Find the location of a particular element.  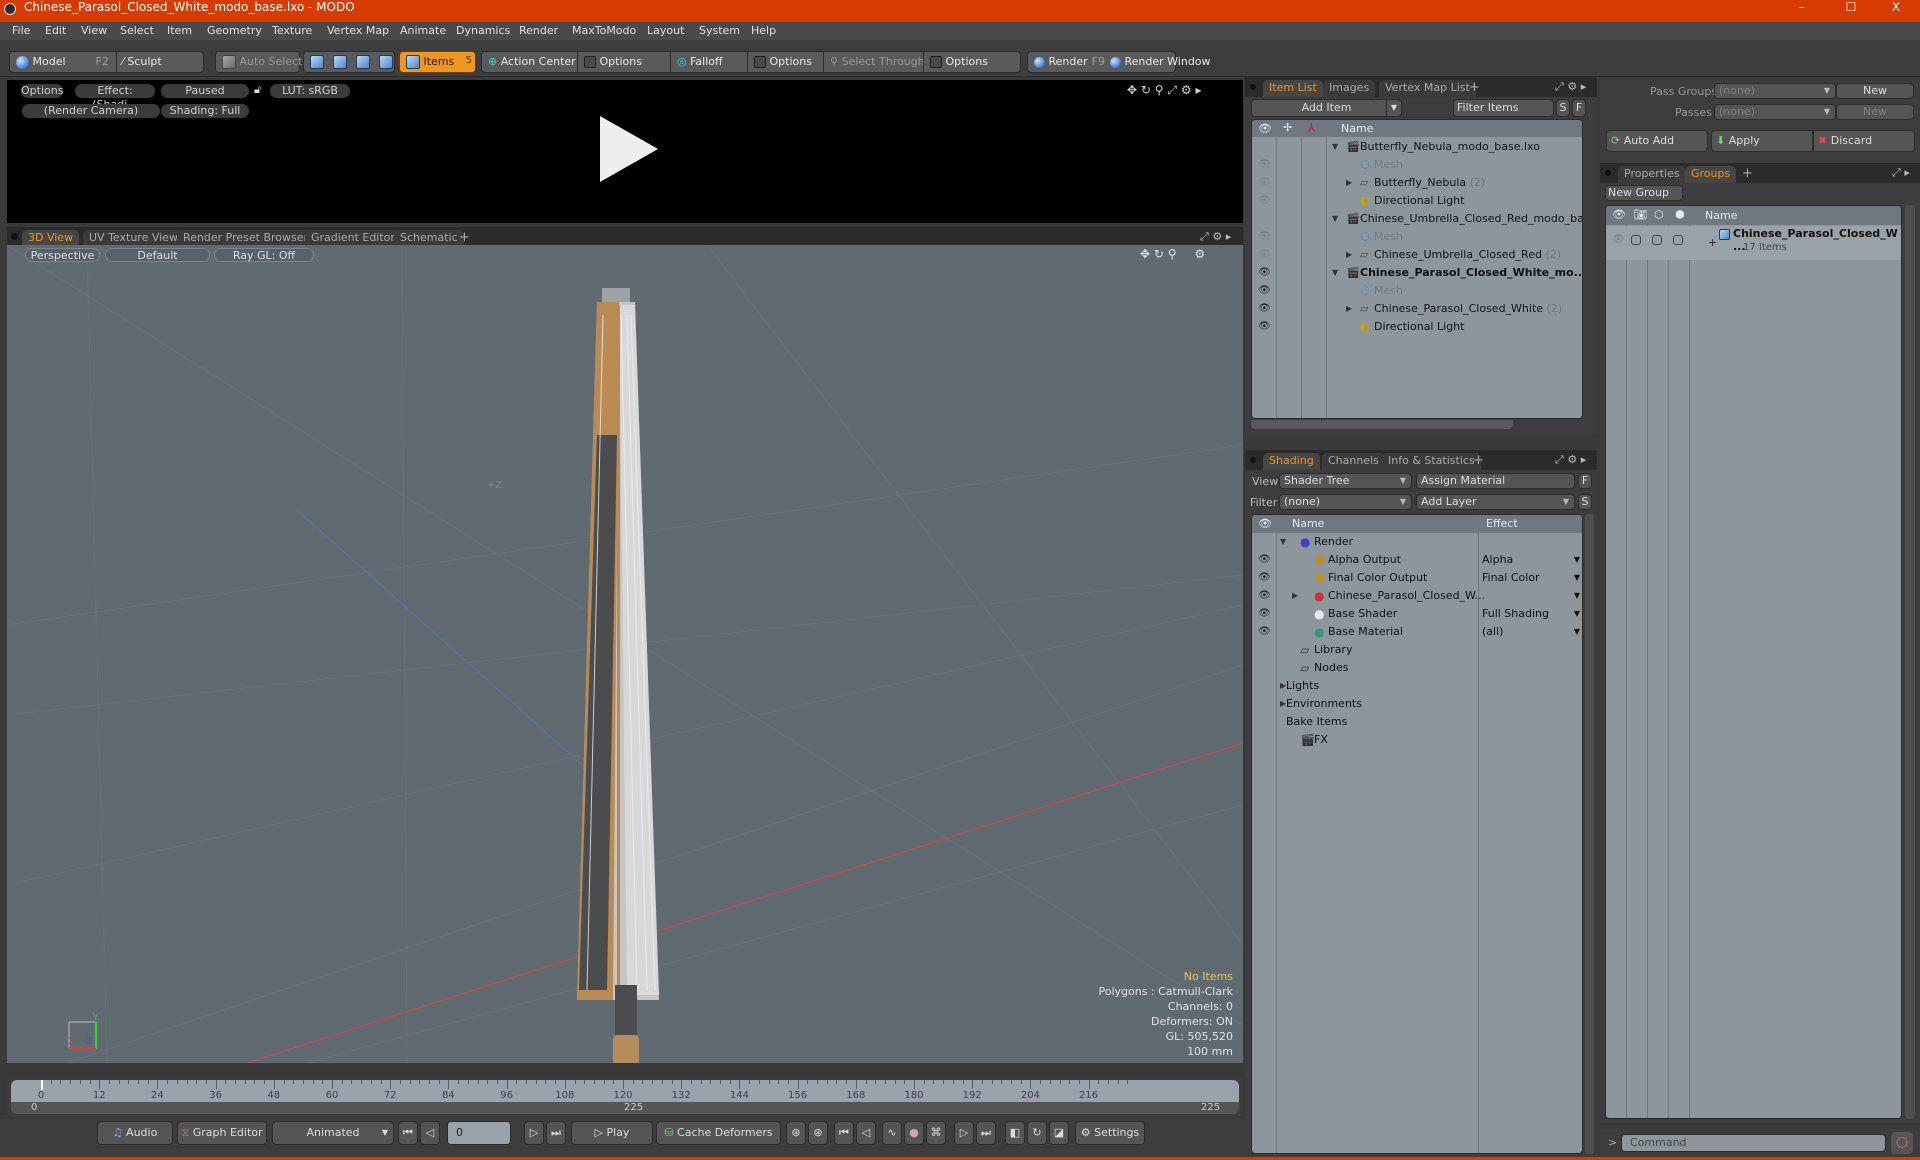

menu-render: Render is located at coordinates (538, 30).